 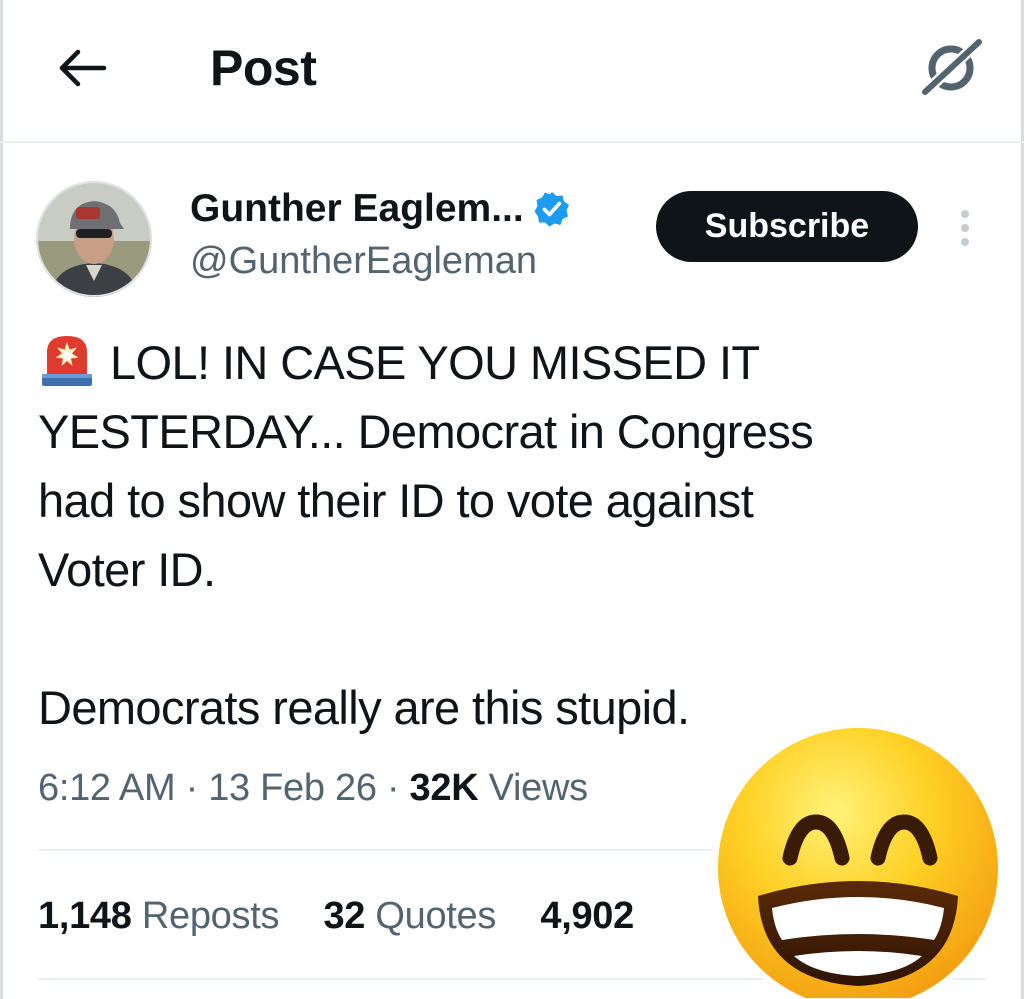 I want to click on avatar, so click(x=94, y=239).